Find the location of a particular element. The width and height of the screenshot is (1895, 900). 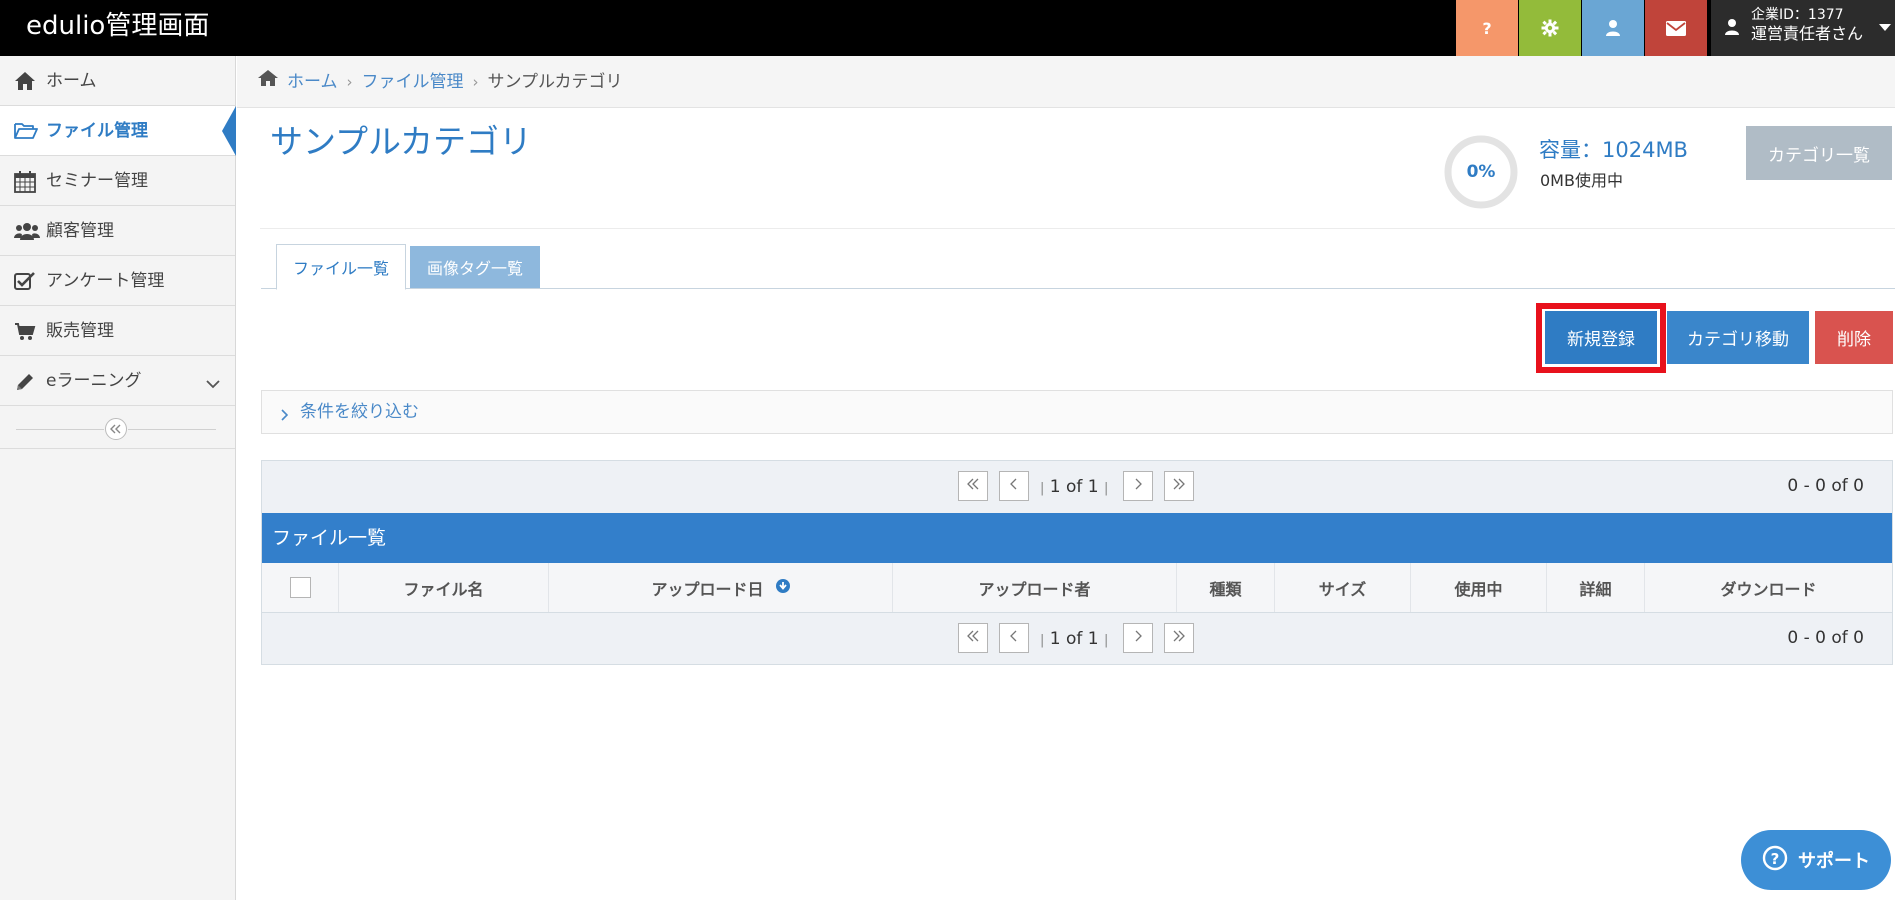

top-bar: edulio管理画面 ? 企業ID：1377 運営責任者さん is located at coordinates (947, 28).